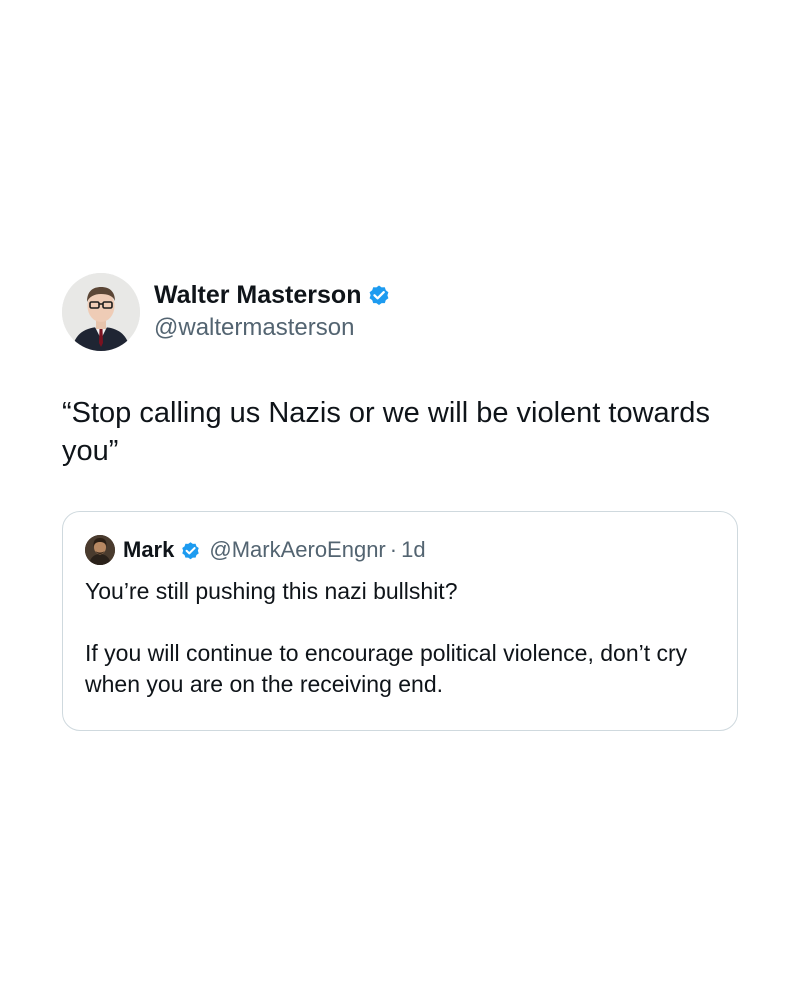 The image size is (802, 1000). What do you see at coordinates (413, 550) in the screenshot?
I see `quoted-post-timestamp: 1d` at bounding box center [413, 550].